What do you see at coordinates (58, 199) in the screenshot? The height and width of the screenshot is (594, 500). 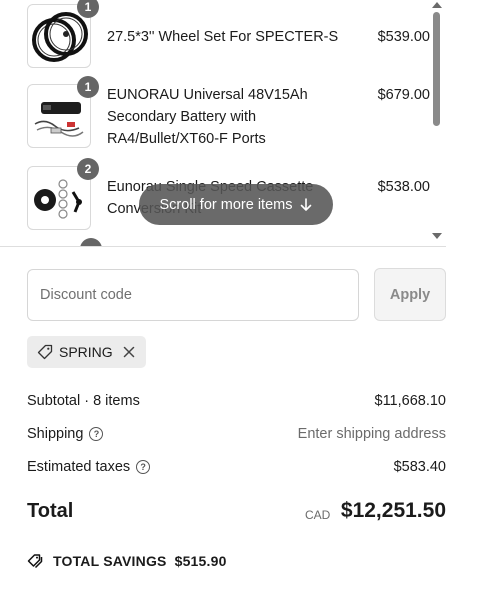 I see `cassette-kit-icon` at bounding box center [58, 199].